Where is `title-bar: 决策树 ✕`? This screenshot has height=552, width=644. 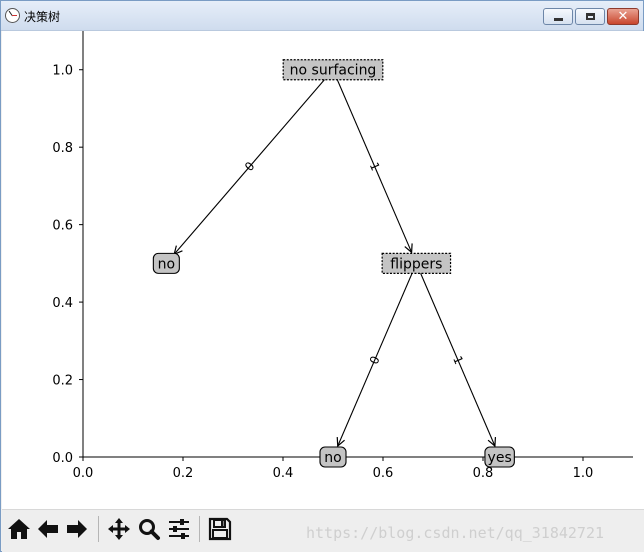
title-bar: 决策树 ✕ is located at coordinates (322, 16).